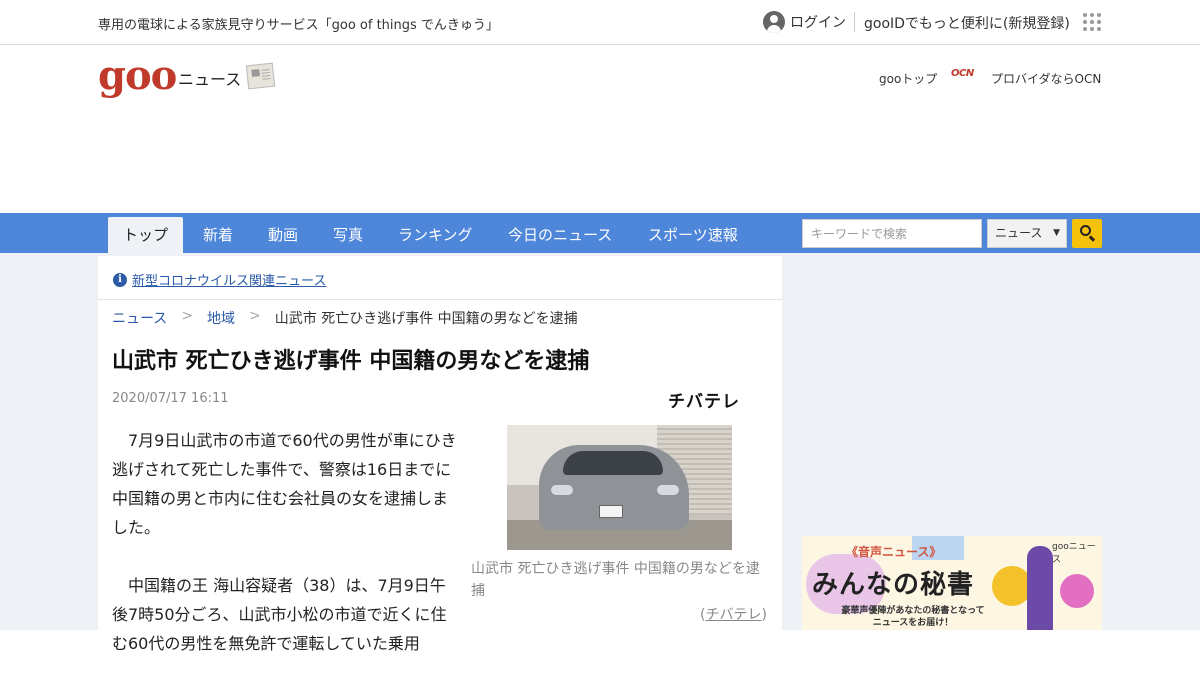  What do you see at coordinates (908, 78) in the screenshot?
I see `goo-top-link: gooトップ` at bounding box center [908, 78].